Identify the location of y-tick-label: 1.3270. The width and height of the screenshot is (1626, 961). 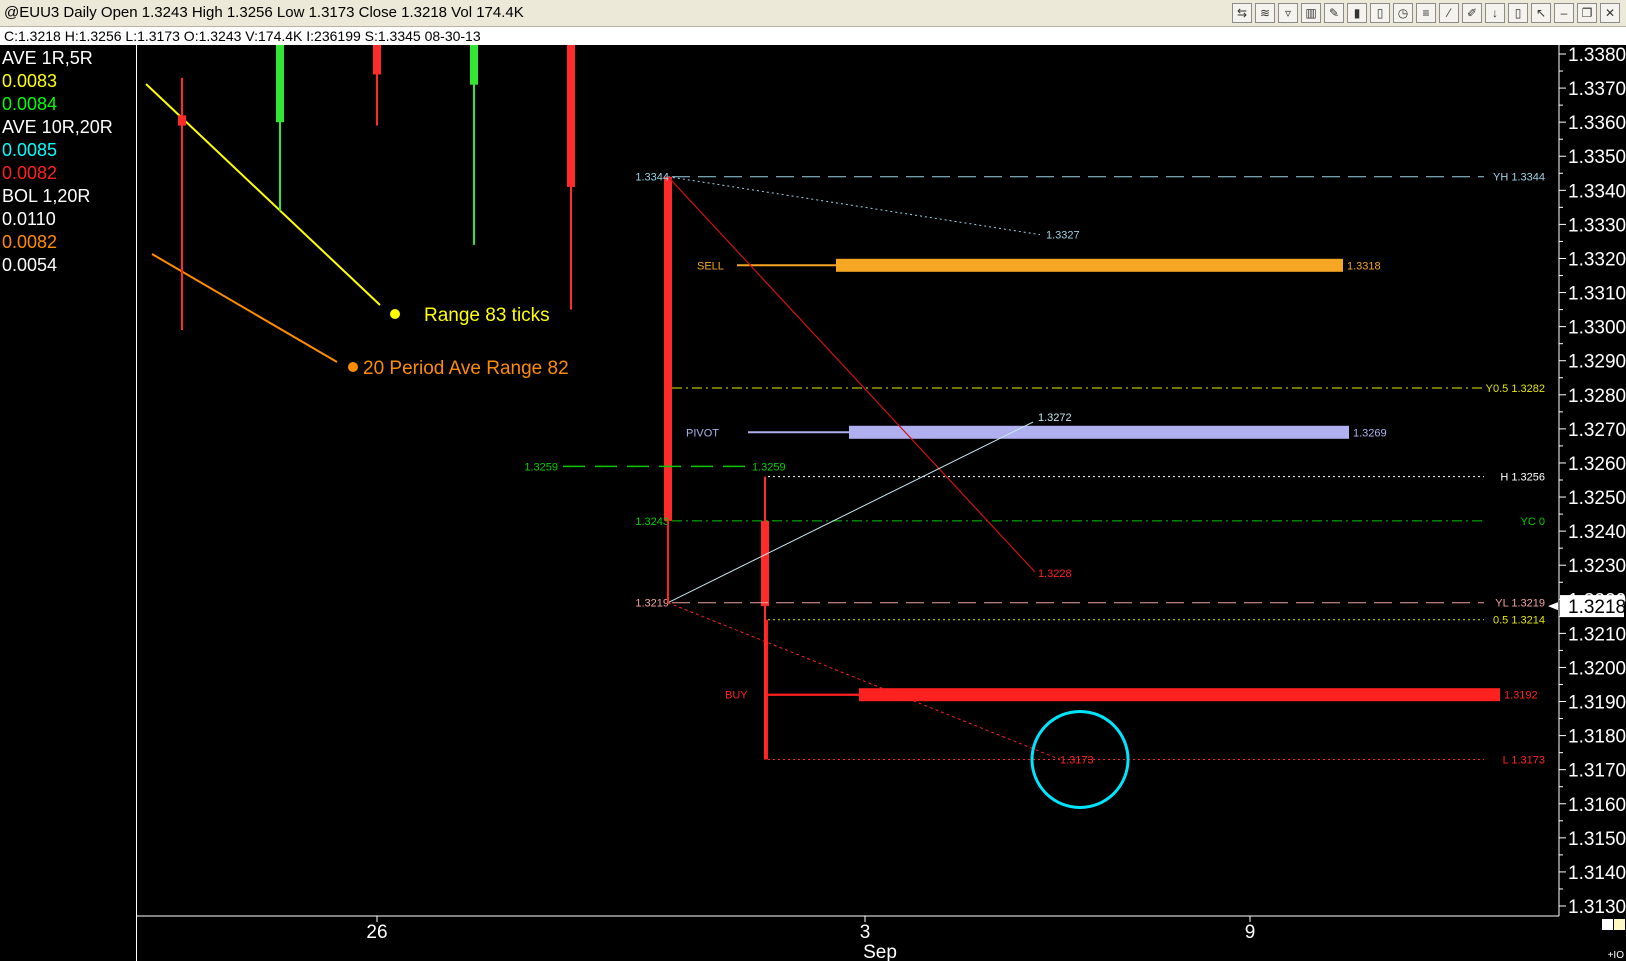
(1597, 430).